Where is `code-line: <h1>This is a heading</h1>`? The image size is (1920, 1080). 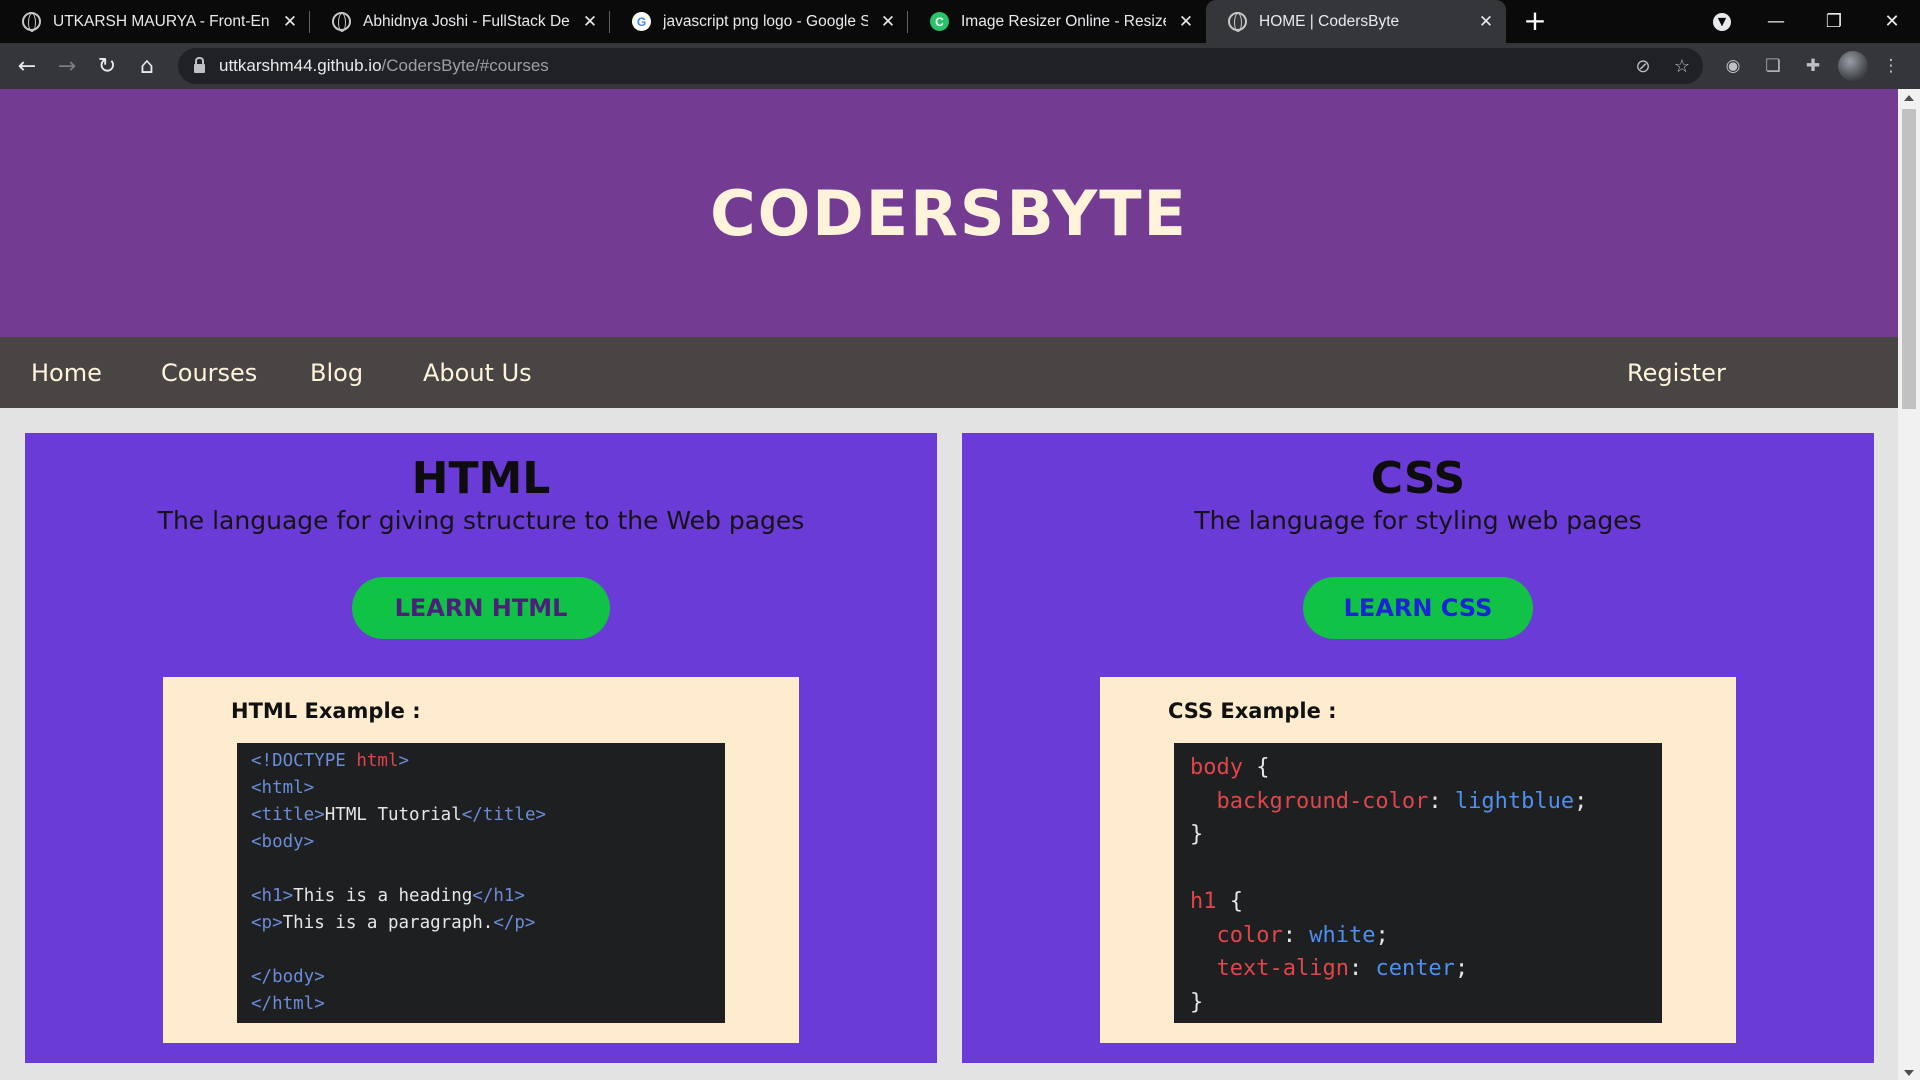
code-line: <h1>This is a heading</h1> is located at coordinates (488, 896).